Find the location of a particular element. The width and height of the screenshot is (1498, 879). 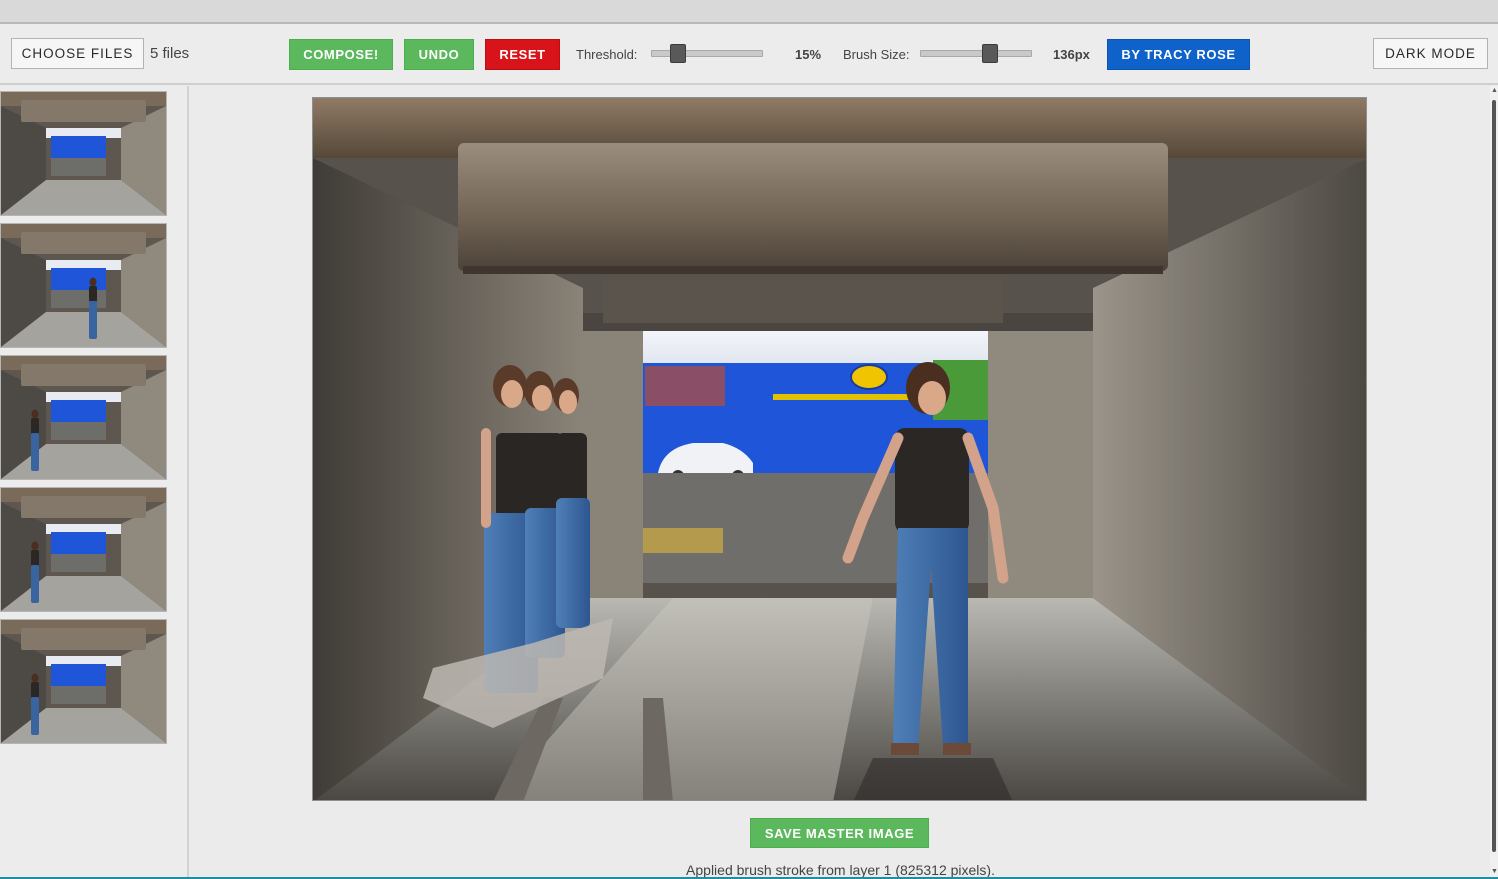

scroll-down-icon: ▼ is located at coordinates (1494, 871).